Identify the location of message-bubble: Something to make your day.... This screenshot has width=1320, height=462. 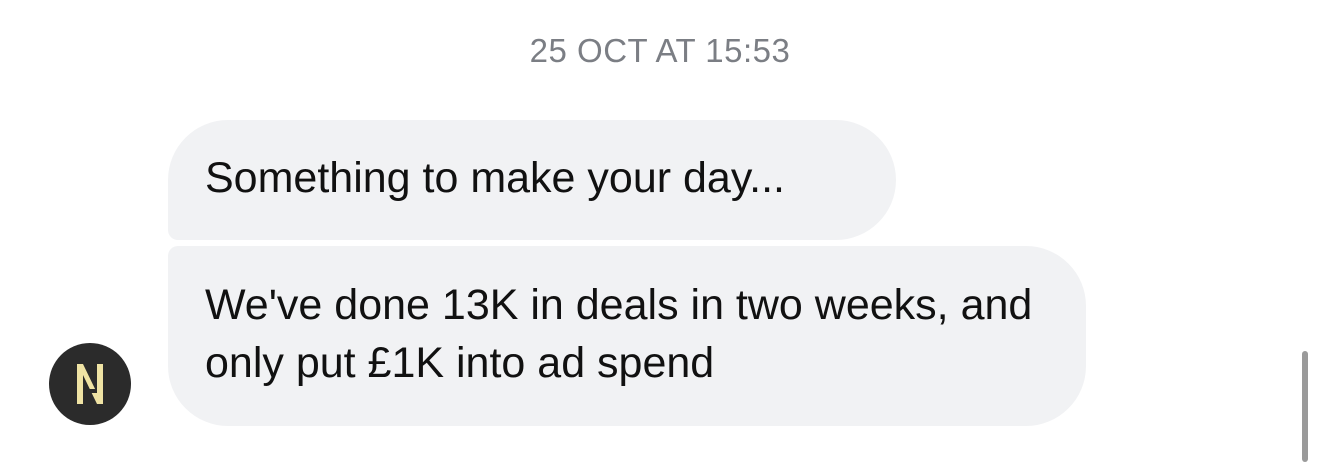
(532, 180).